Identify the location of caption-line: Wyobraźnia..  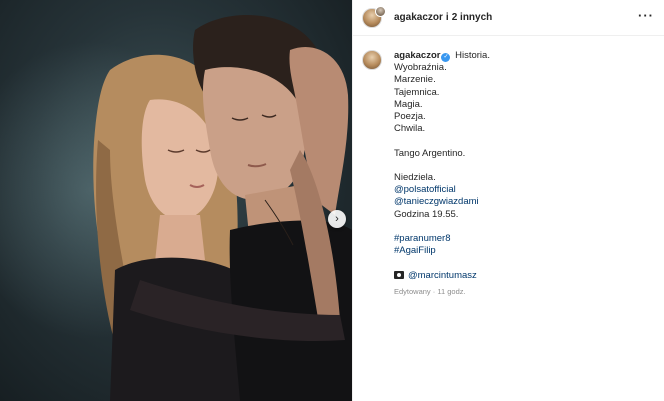
(420, 68).